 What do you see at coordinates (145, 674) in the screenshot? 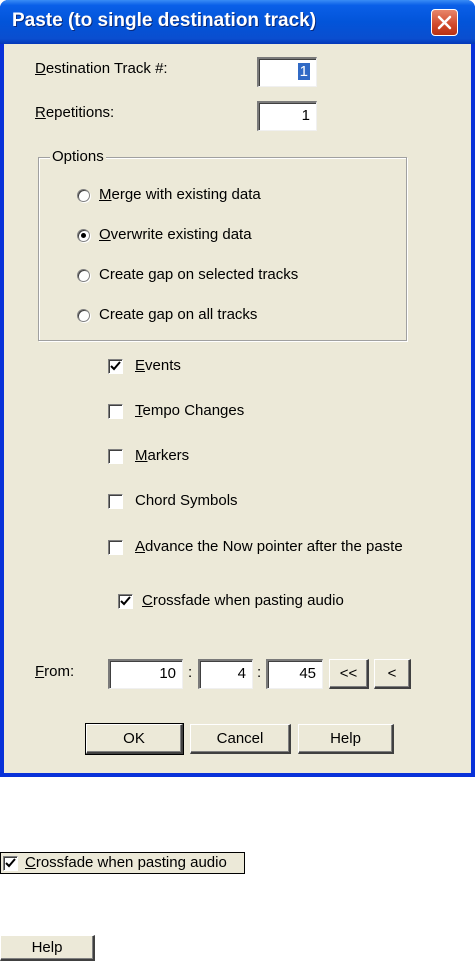
I see `from-bar-input: 10` at bounding box center [145, 674].